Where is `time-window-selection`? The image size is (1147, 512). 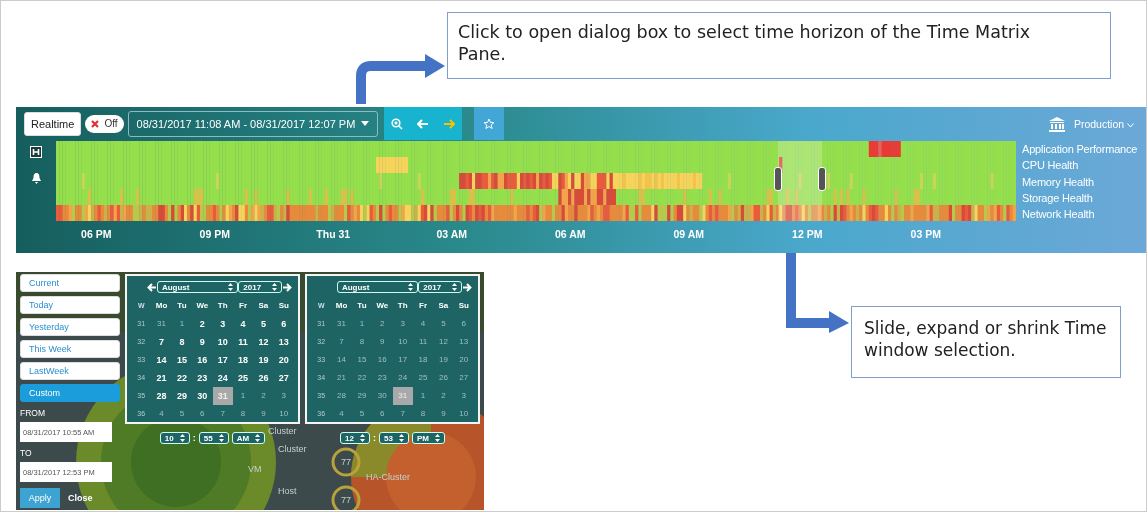 time-window-selection is located at coordinates (800, 181).